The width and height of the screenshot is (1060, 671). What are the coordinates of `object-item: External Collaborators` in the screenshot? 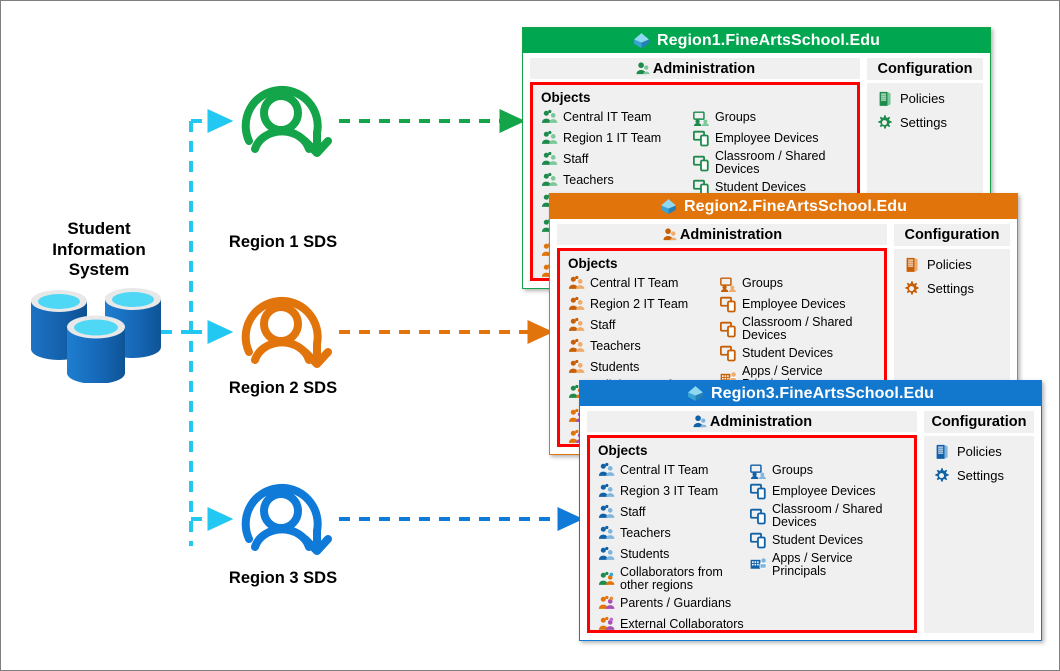 It's located at (674, 623).